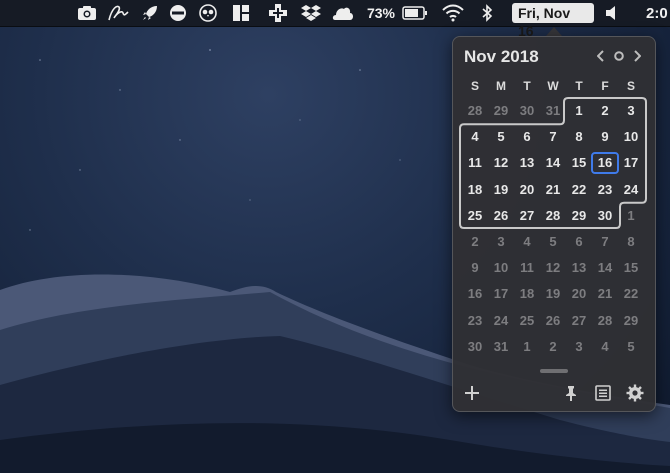 This screenshot has width=670, height=473. Describe the element at coordinates (475, 294) in the screenshot. I see `day-cell: 16` at that location.